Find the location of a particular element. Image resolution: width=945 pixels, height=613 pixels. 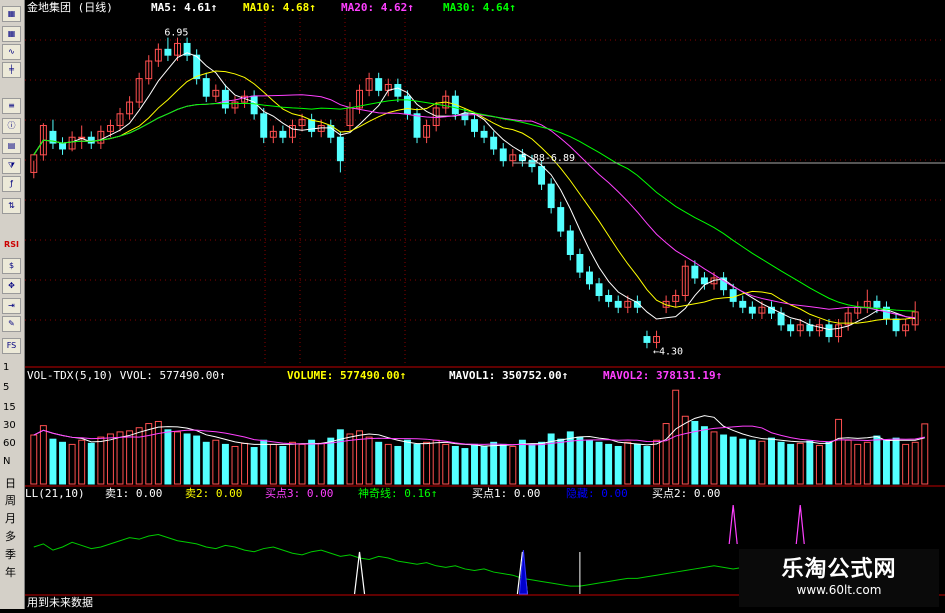

ind-name-label: LL(21,10) is located at coordinates (55, 493).